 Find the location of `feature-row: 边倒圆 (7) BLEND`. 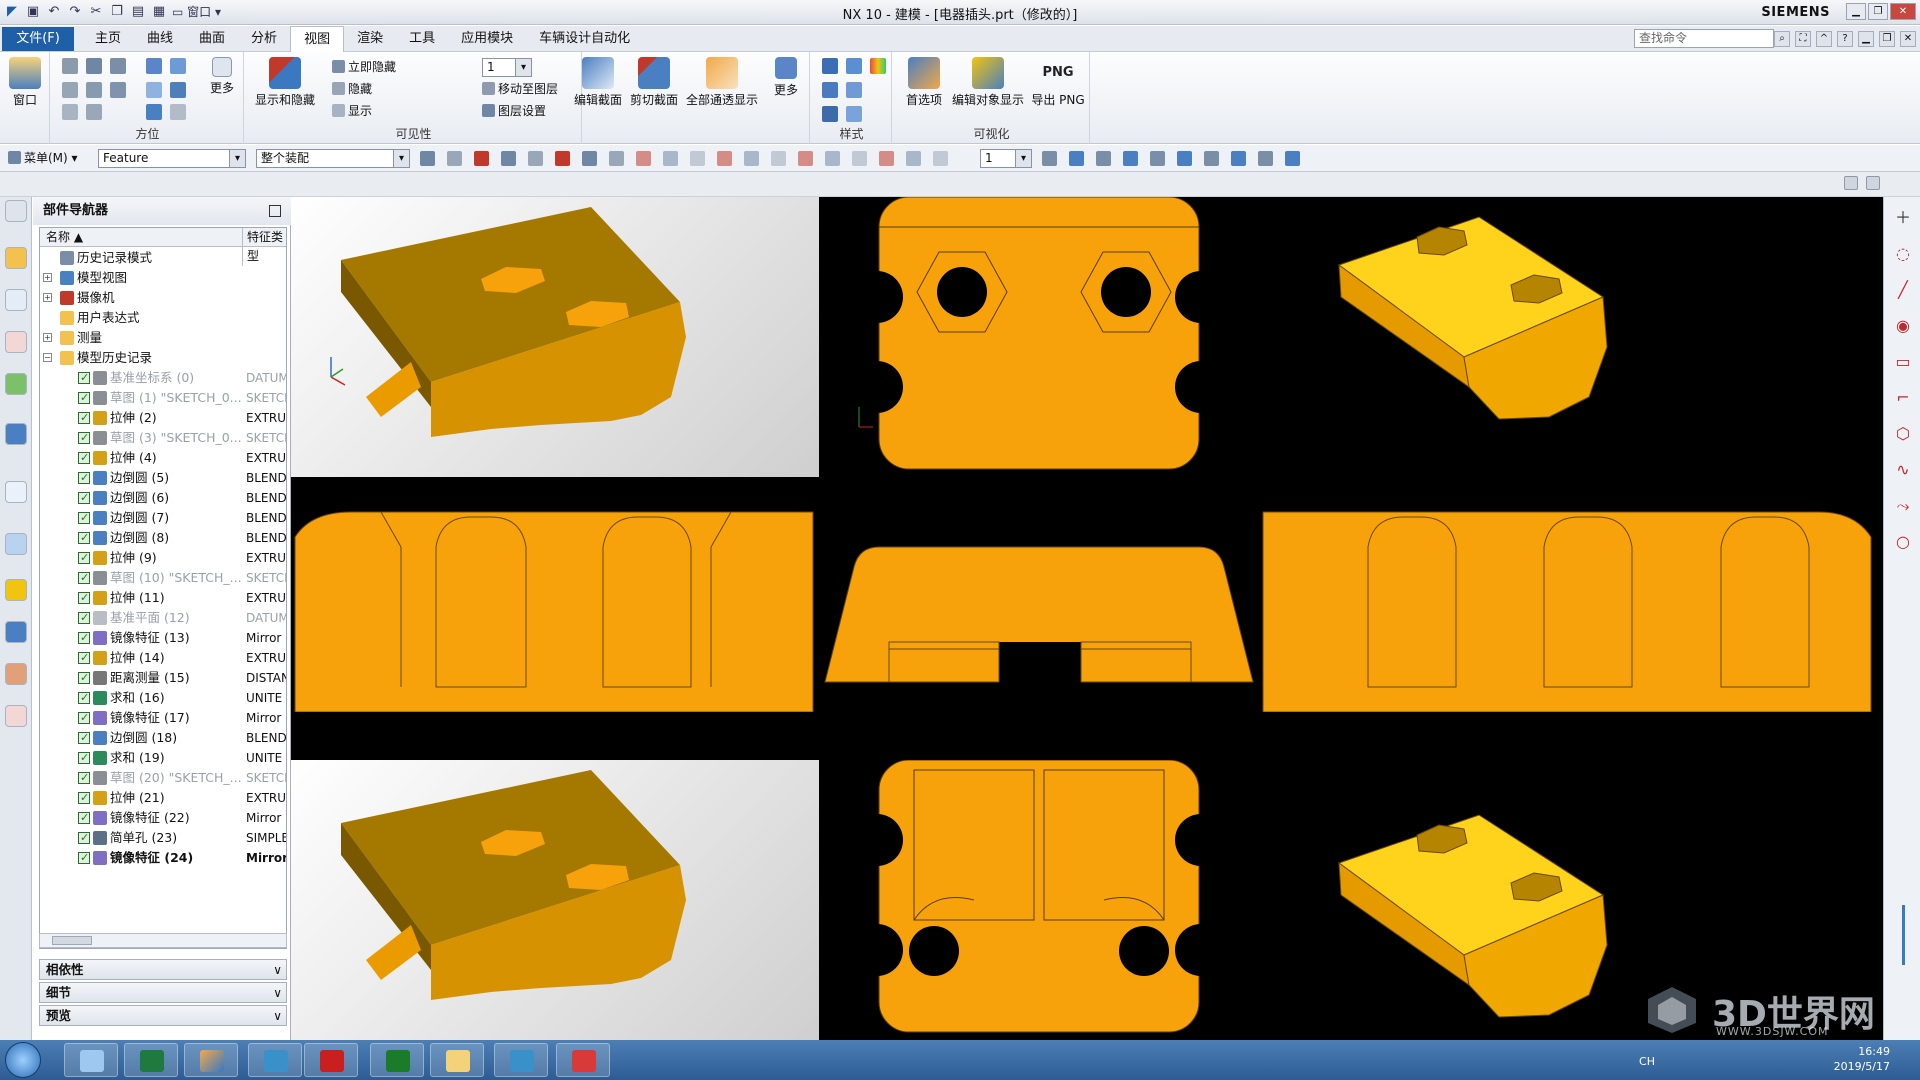

feature-row: 边倒圆 (7) BLEND is located at coordinates (163, 518).